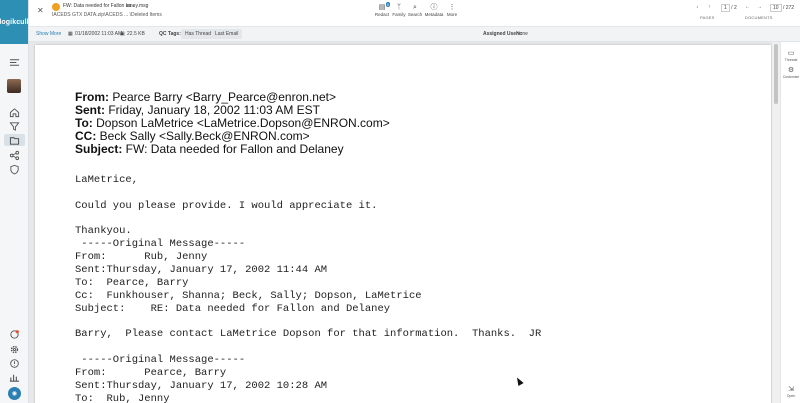  What do you see at coordinates (14, 363) in the screenshot?
I see `help-icon` at bounding box center [14, 363].